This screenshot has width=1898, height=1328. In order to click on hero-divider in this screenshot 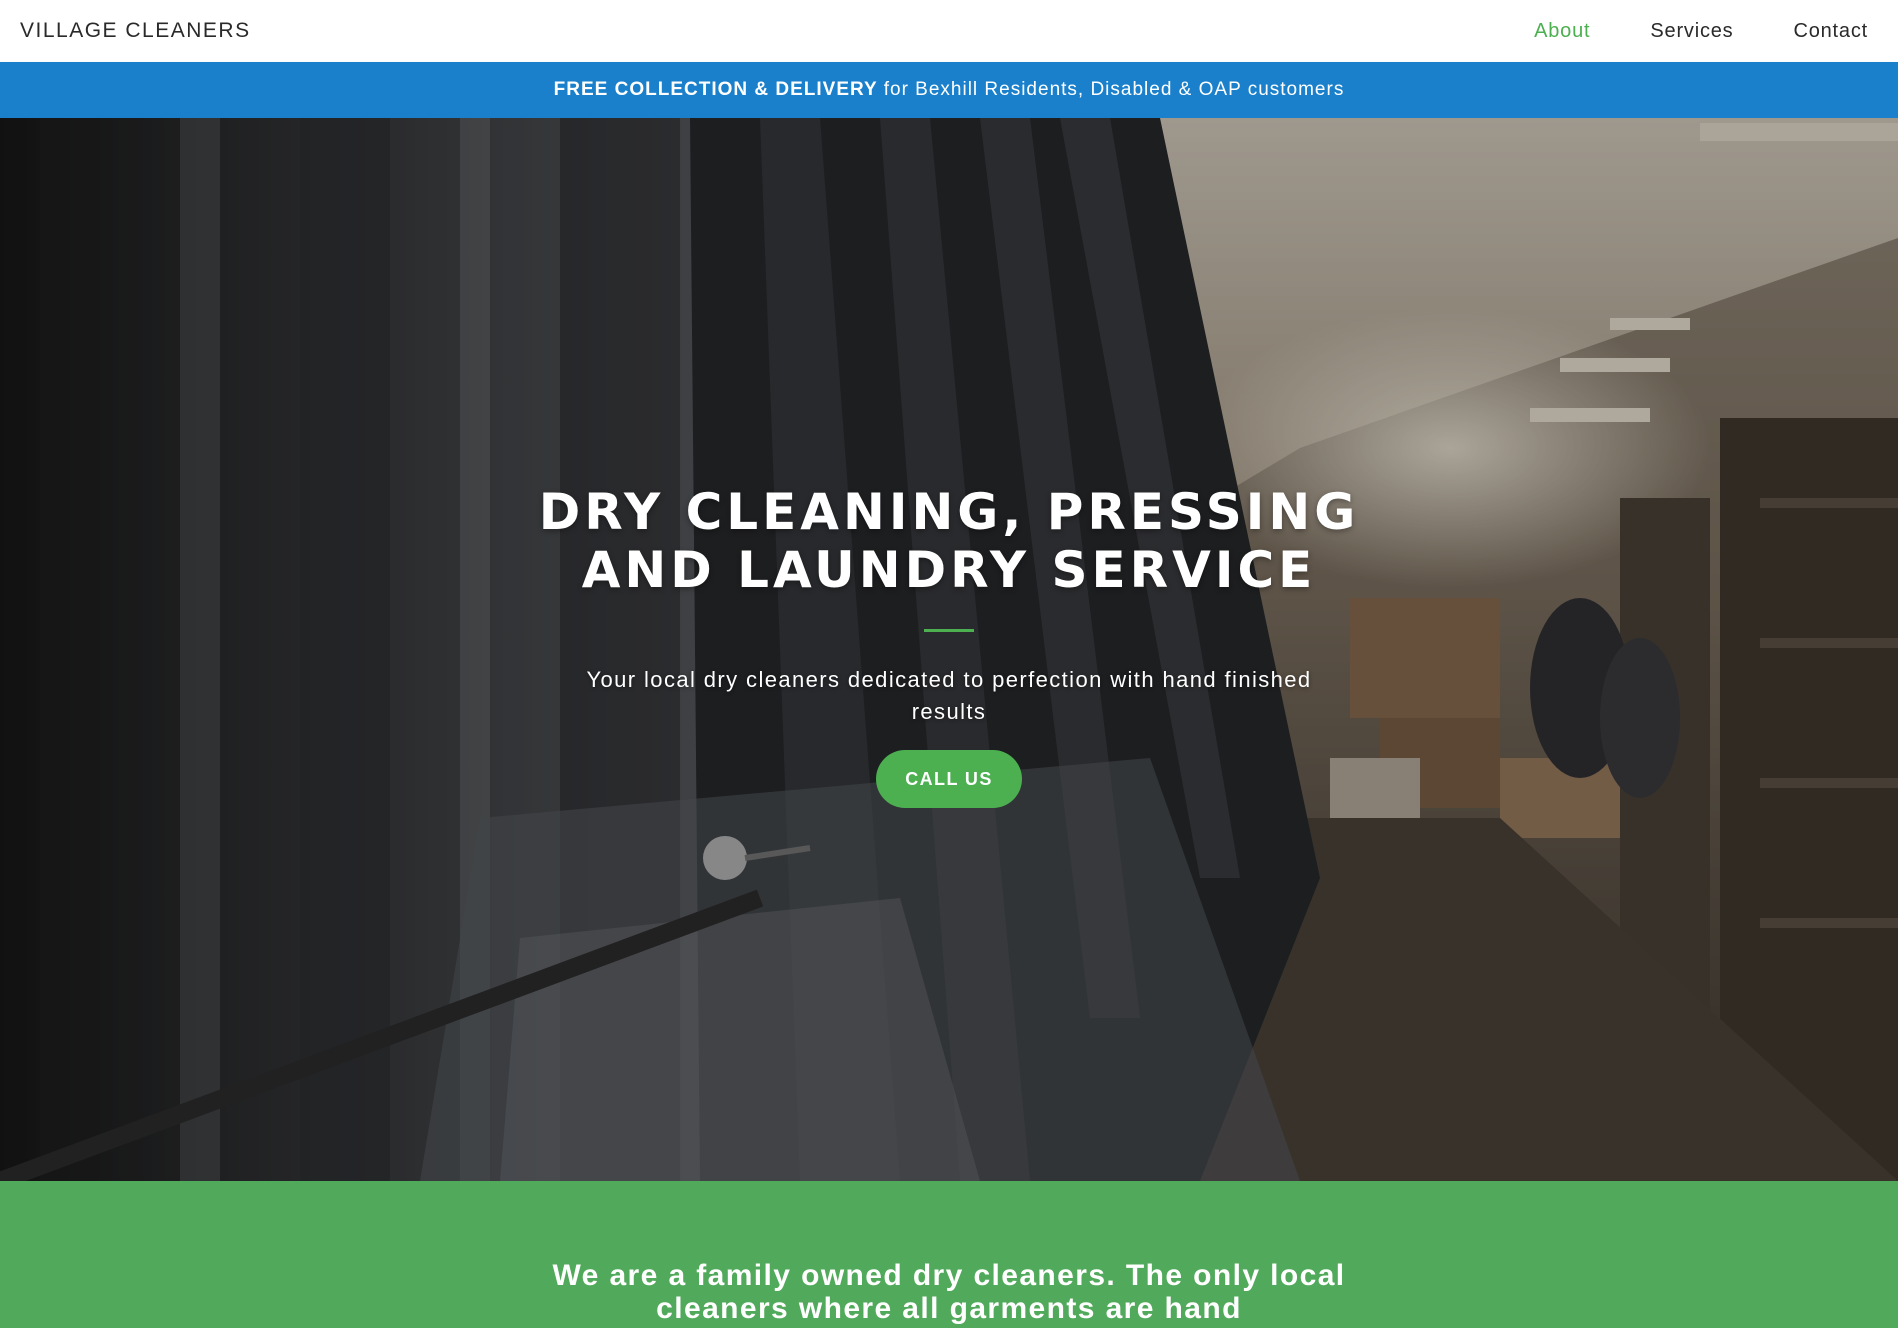, I will do `click(949, 630)`.